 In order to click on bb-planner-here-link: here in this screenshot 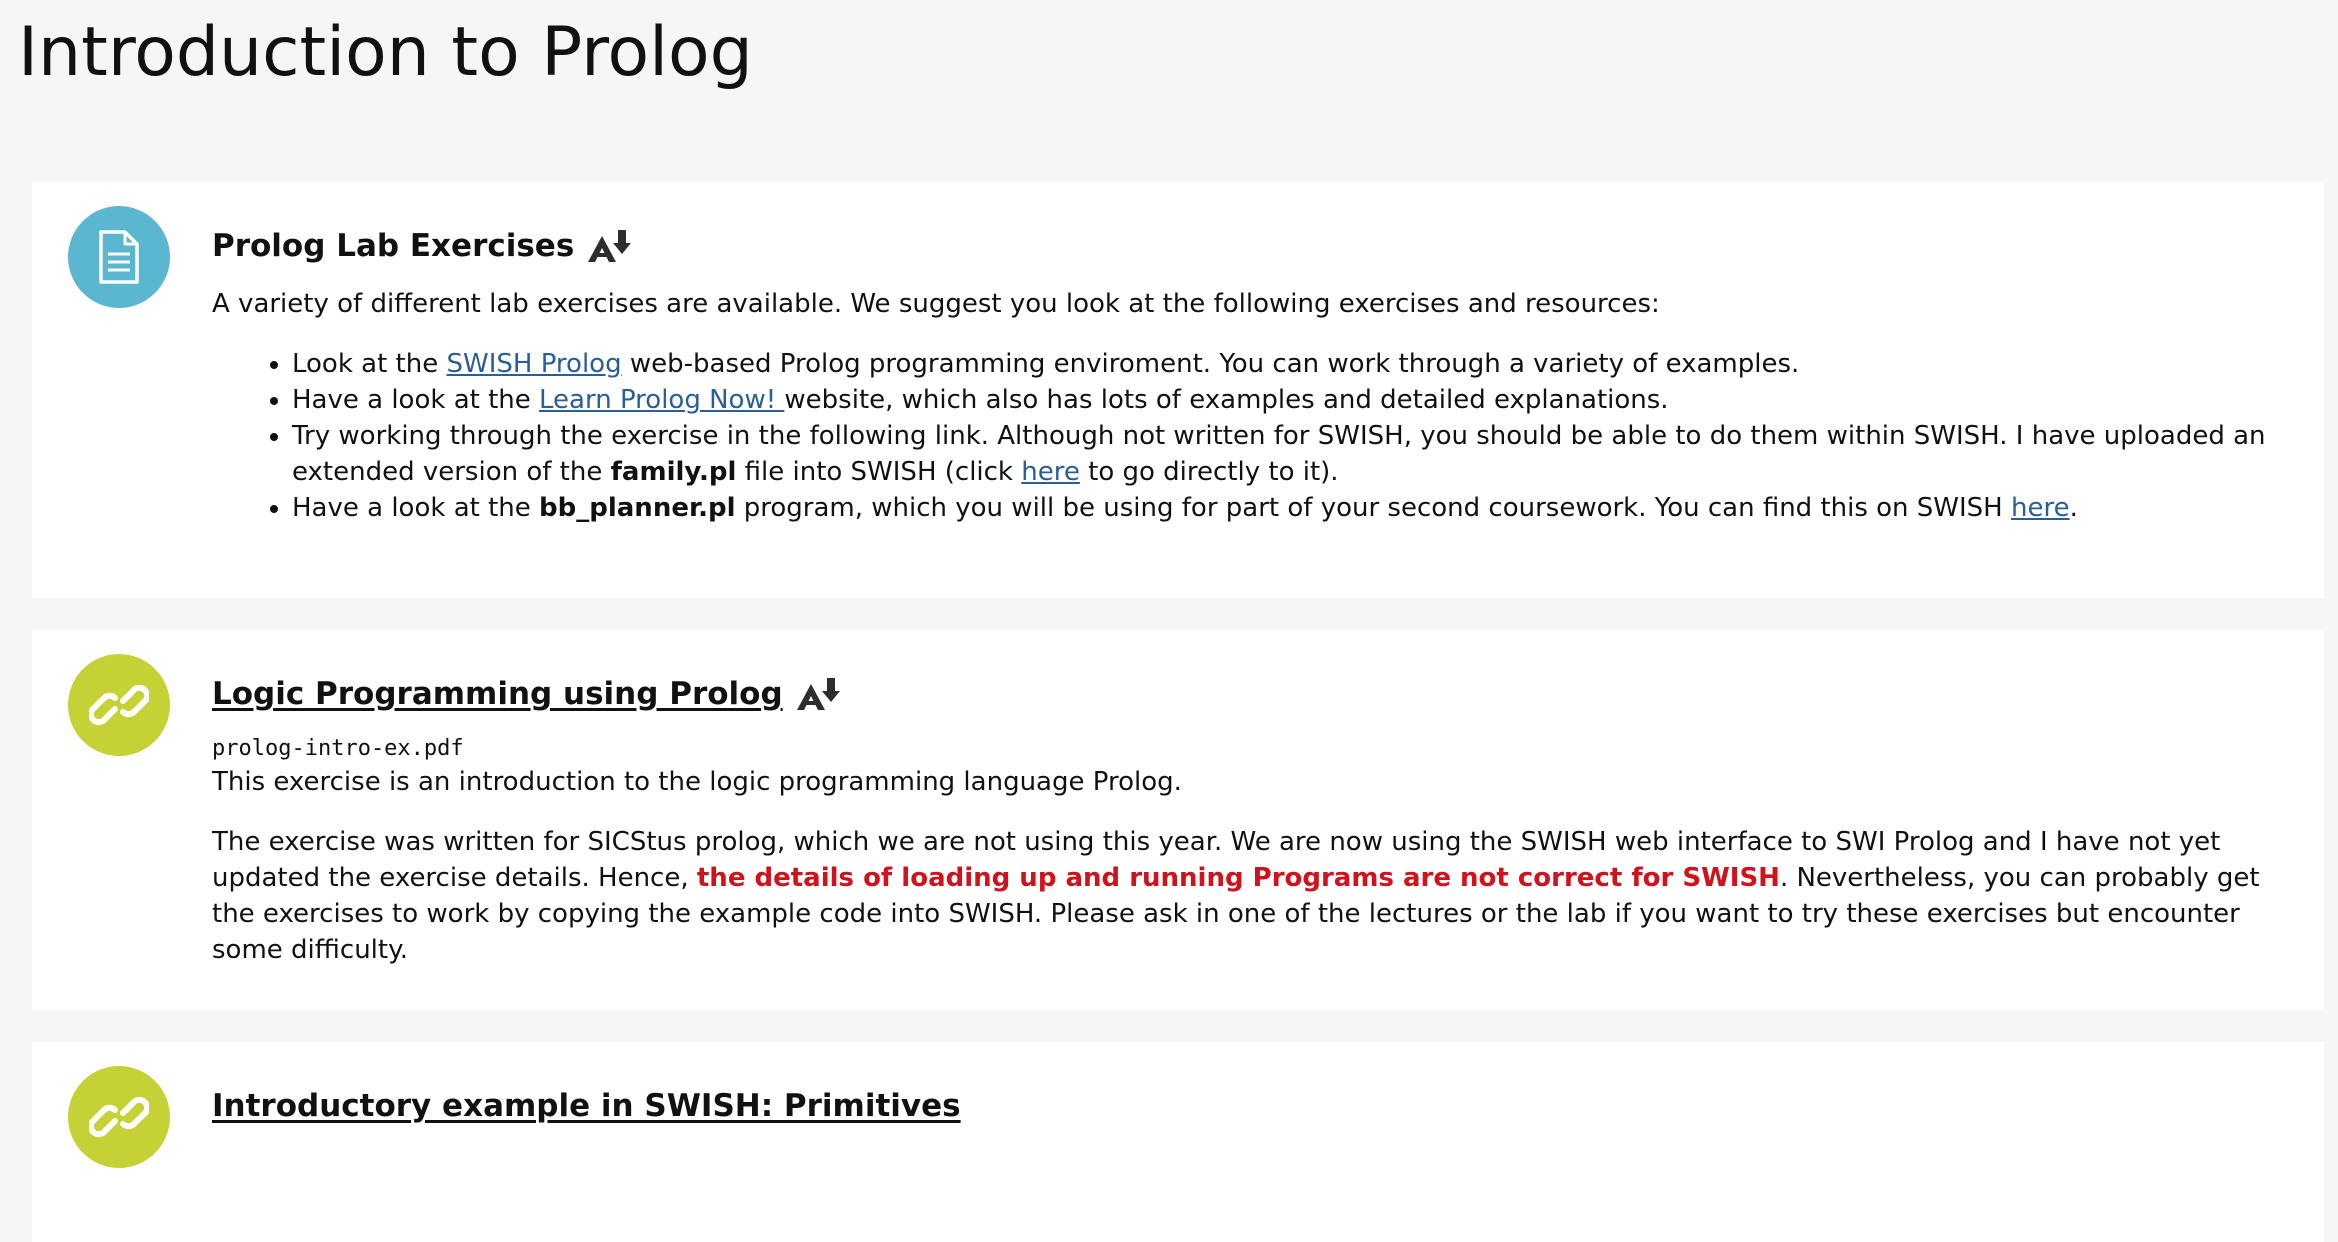, I will do `click(2040, 508)`.